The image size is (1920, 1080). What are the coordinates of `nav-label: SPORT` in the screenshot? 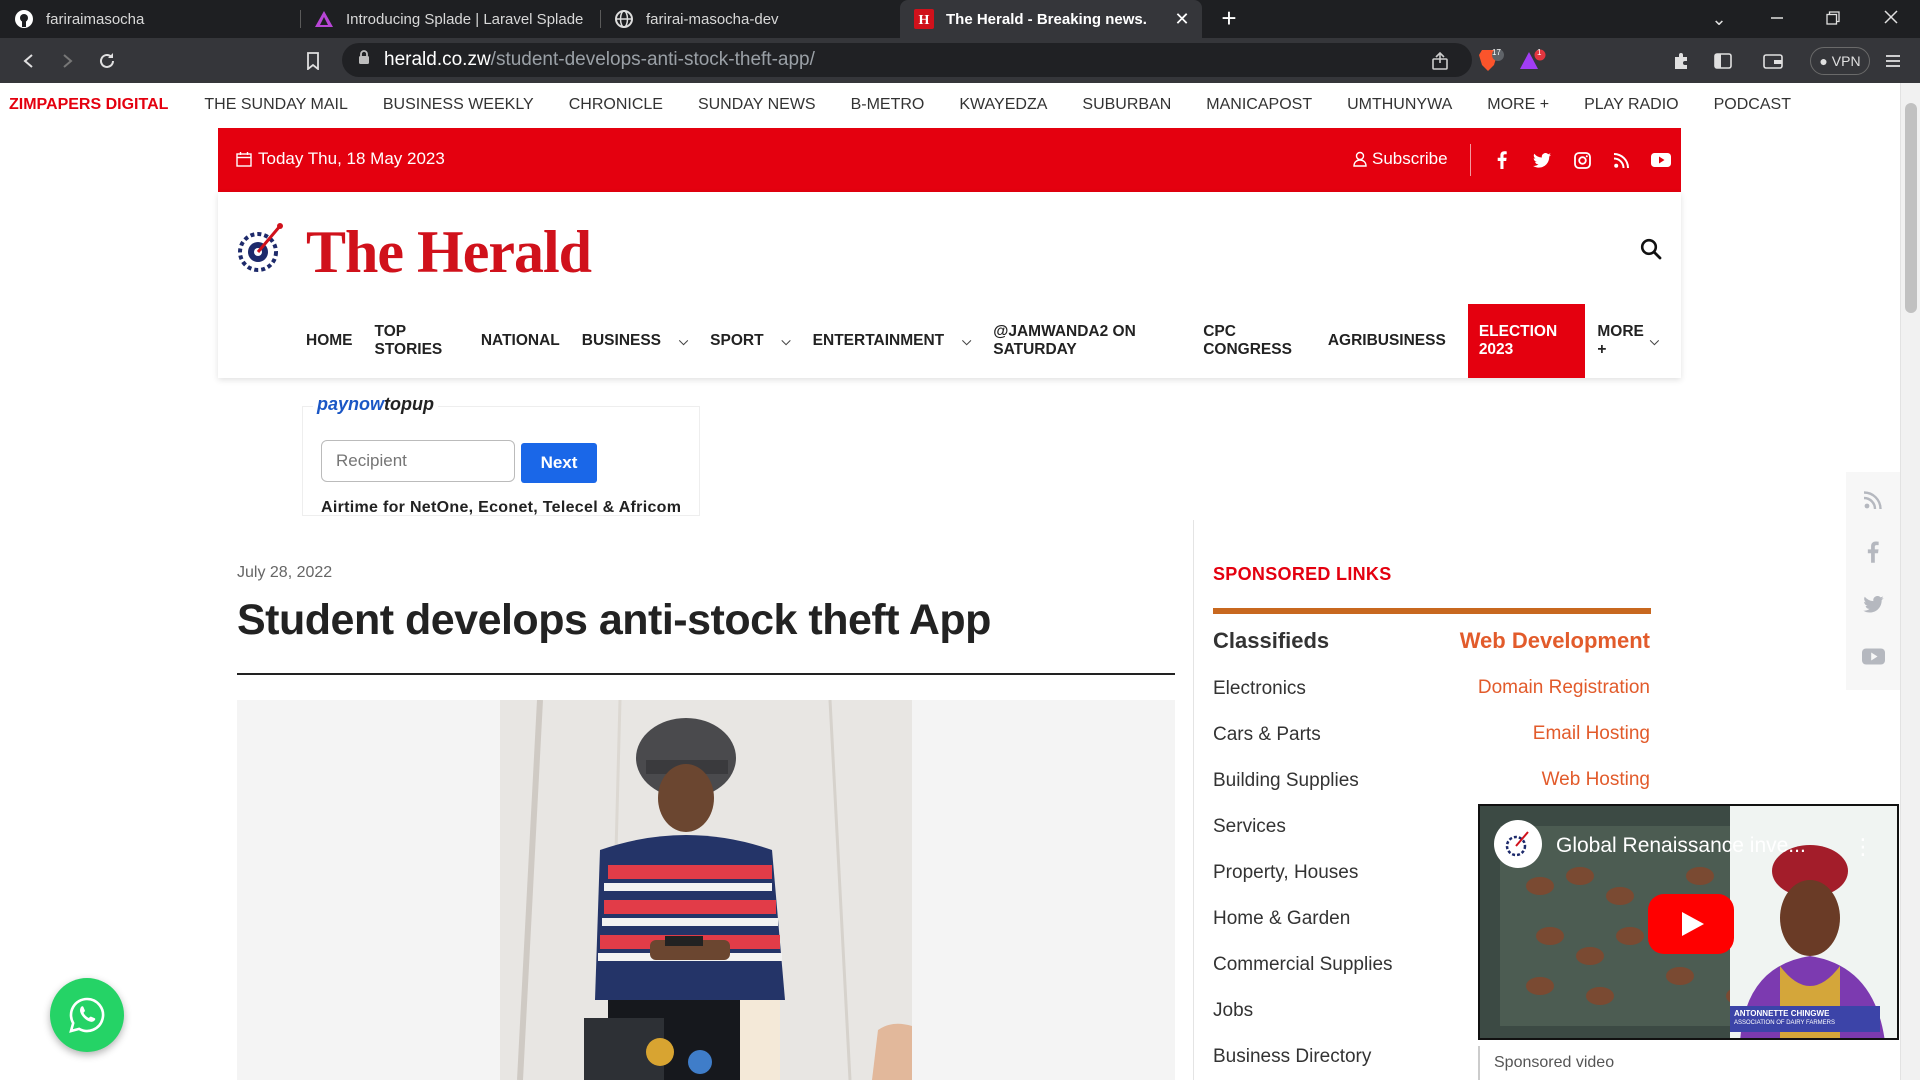 It's located at (737, 340).